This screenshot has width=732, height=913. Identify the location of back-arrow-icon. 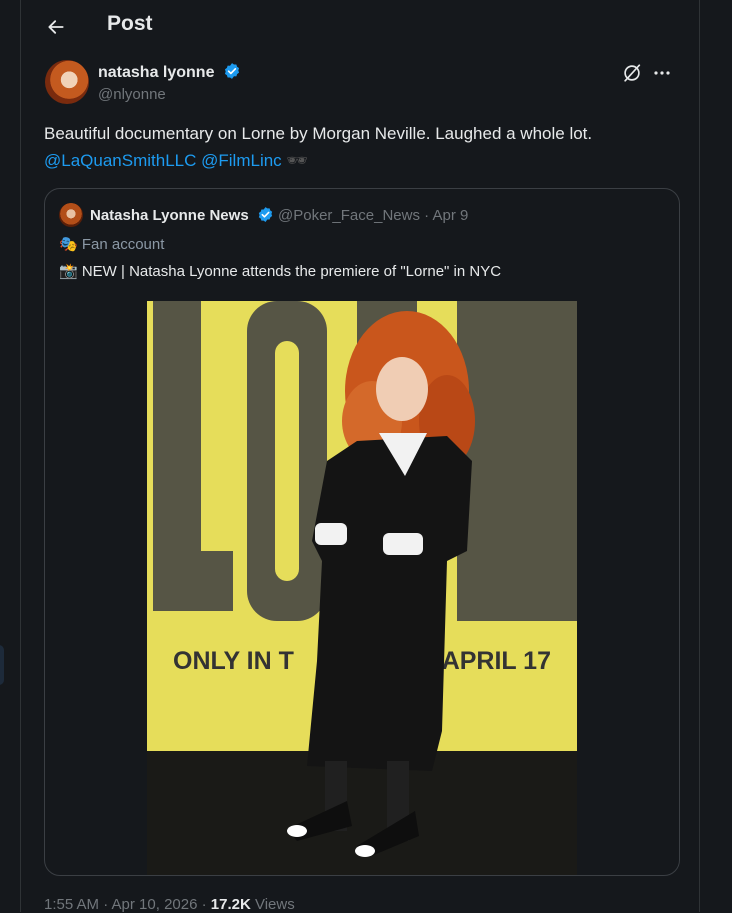
(56, 27).